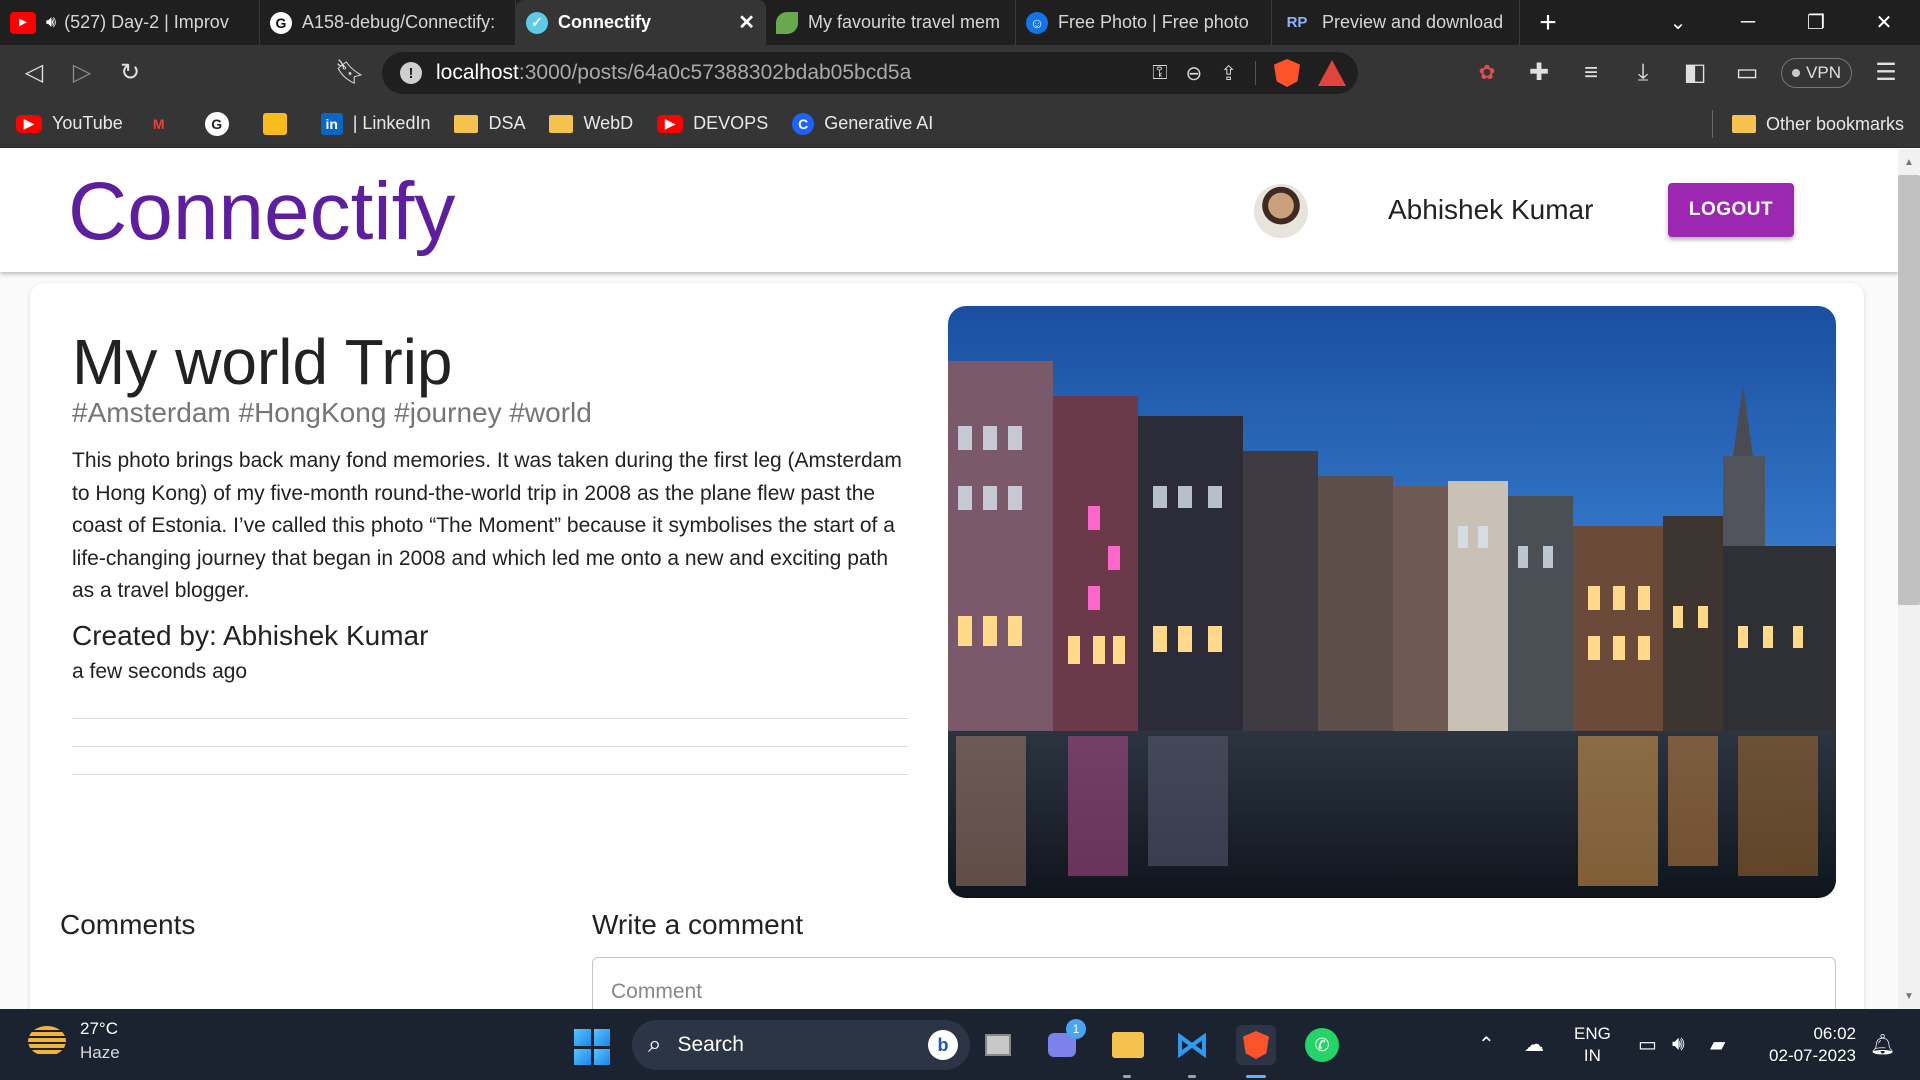 Image resolution: width=1920 pixels, height=1080 pixels. What do you see at coordinates (250, 635) in the screenshot?
I see `post-author: Created by: Abhishek Kumar` at bounding box center [250, 635].